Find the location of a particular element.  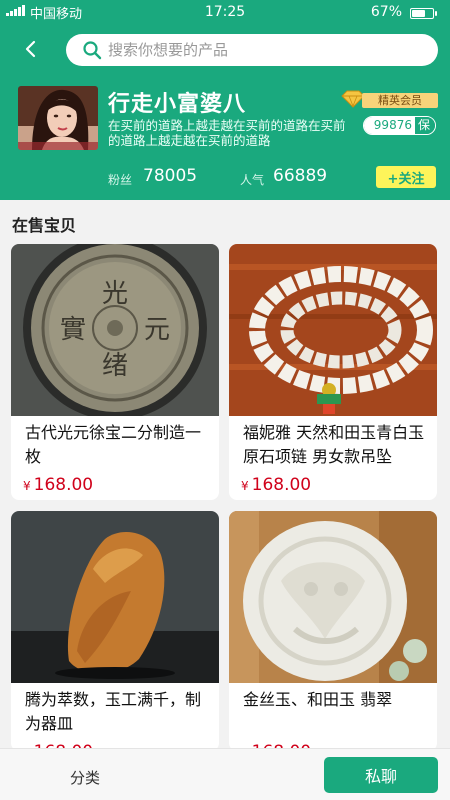

product-card: 光 绪 實 元 古代光元徐宝二分制造一枚 ¥168.00 is located at coordinates (115, 372).